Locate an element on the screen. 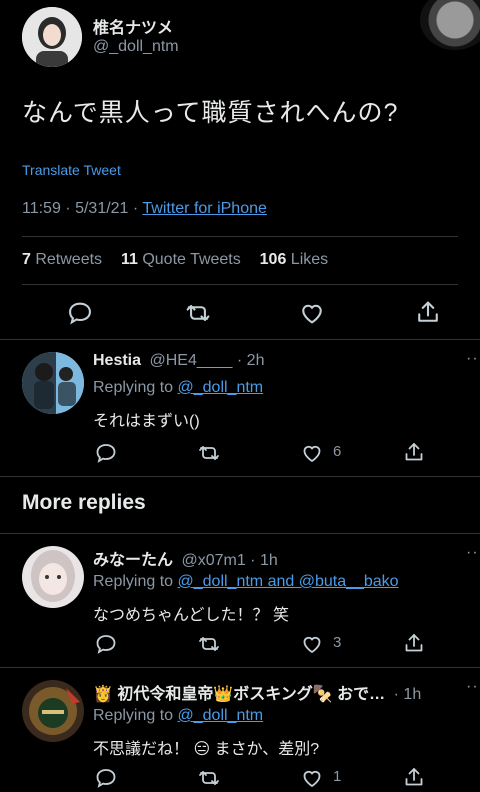  author-display-name: 椎名ナツメ is located at coordinates (133, 26).